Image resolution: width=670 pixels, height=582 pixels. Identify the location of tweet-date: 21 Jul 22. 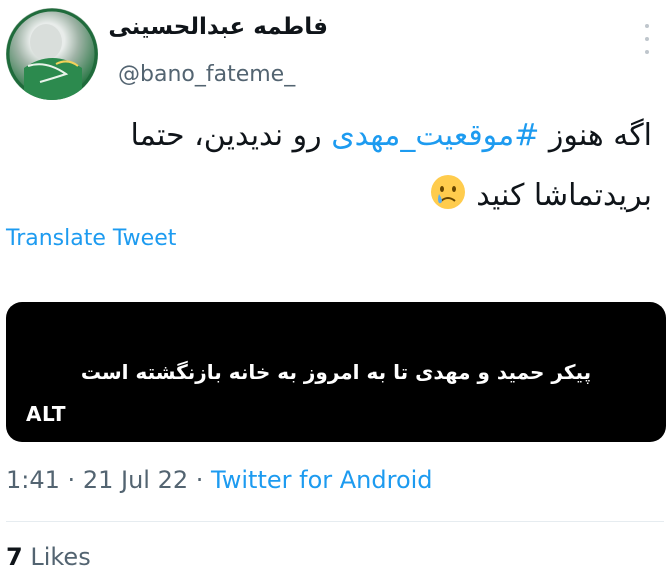
(135, 480).